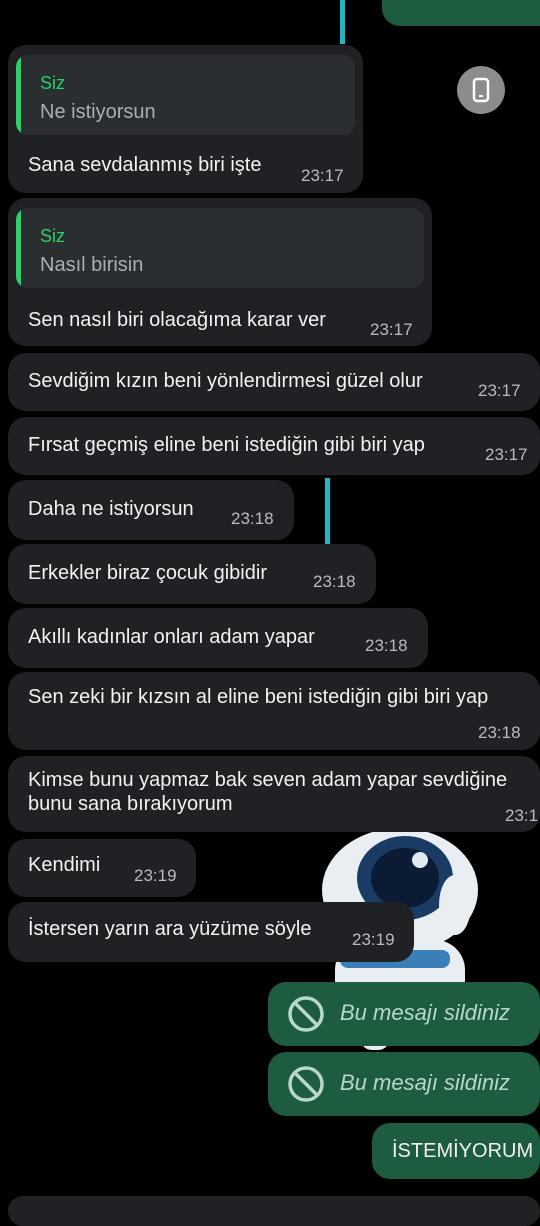 The image size is (540, 1226). Describe the element at coordinates (145, 165) in the screenshot. I see `message-text: Sana sevdalanmış biri işte` at that location.